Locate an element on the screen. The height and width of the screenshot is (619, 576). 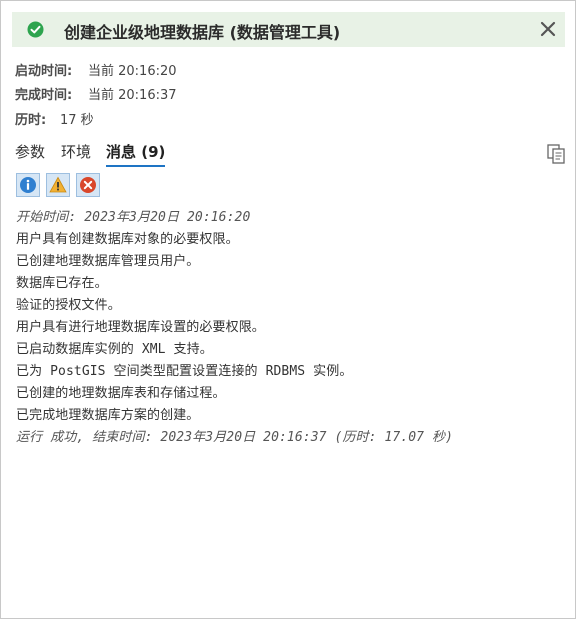
info-icon is located at coordinates (28, 185).